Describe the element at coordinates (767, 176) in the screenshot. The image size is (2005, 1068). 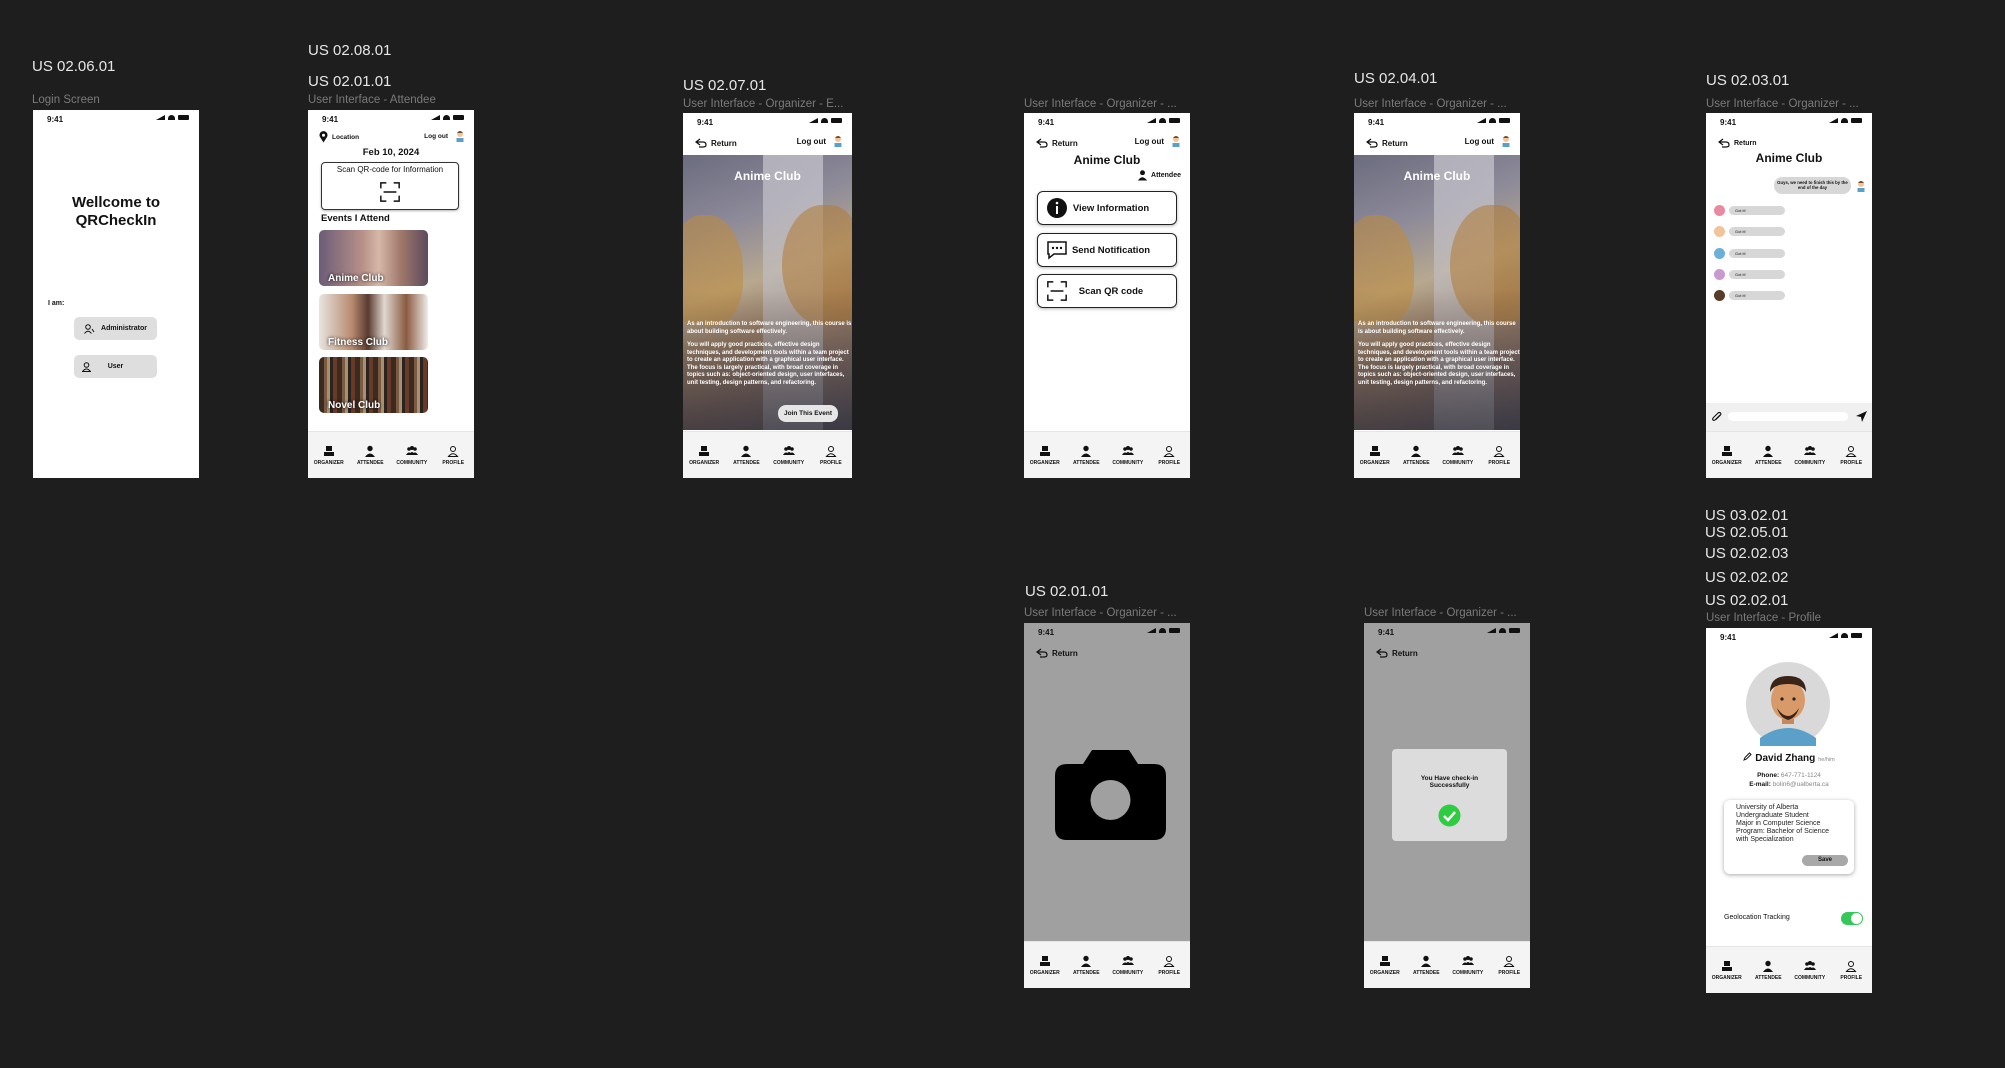
I see `event-title: Anime Club` at that location.